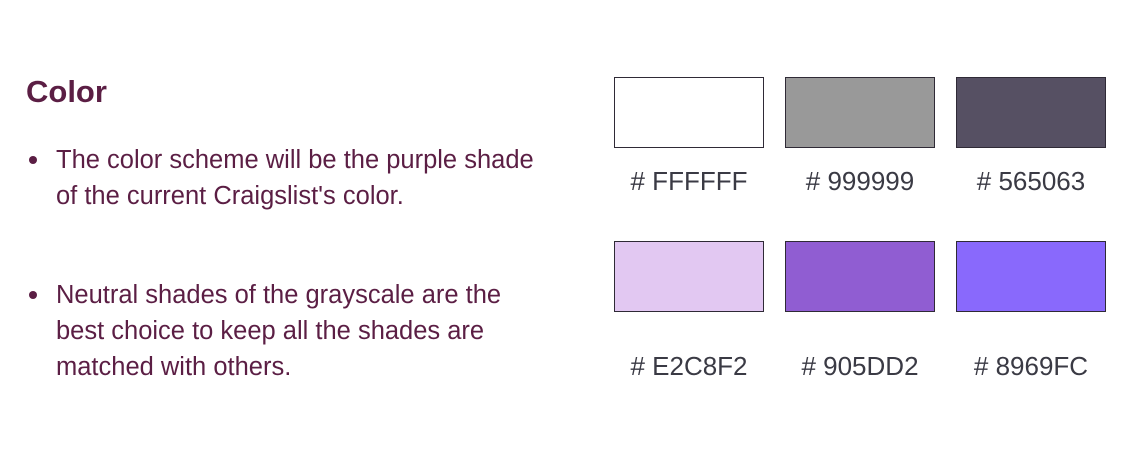  Describe the element at coordinates (1031, 112) in the screenshot. I see `color-swatch-dark-gray` at that location.